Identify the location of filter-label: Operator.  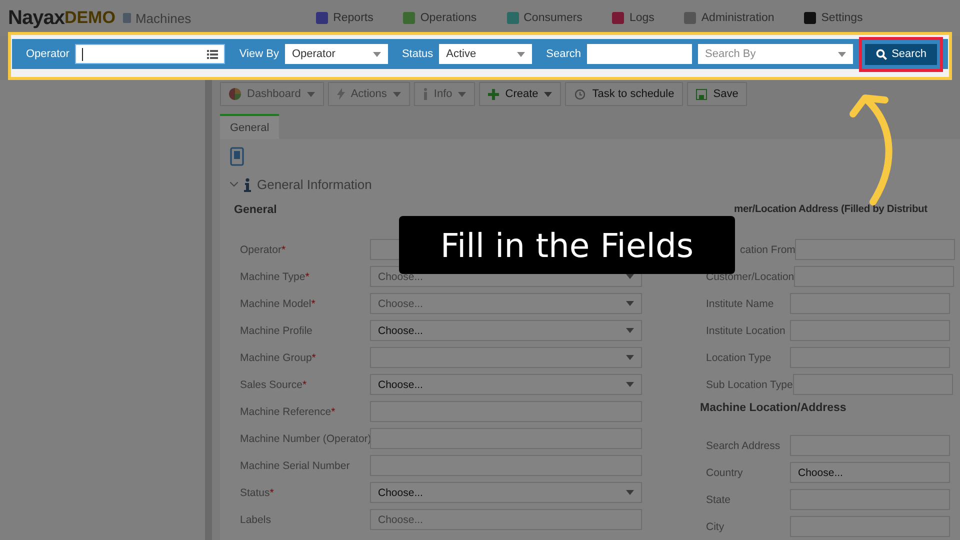
(48, 54).